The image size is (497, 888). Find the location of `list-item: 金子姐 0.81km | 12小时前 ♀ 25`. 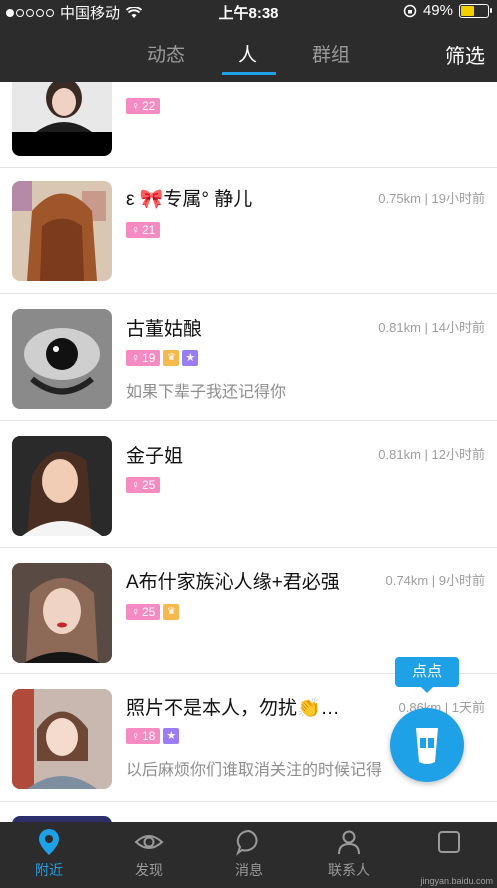

list-item: 金子姐 0.81km | 12小时前 ♀ 25 is located at coordinates (248, 484).